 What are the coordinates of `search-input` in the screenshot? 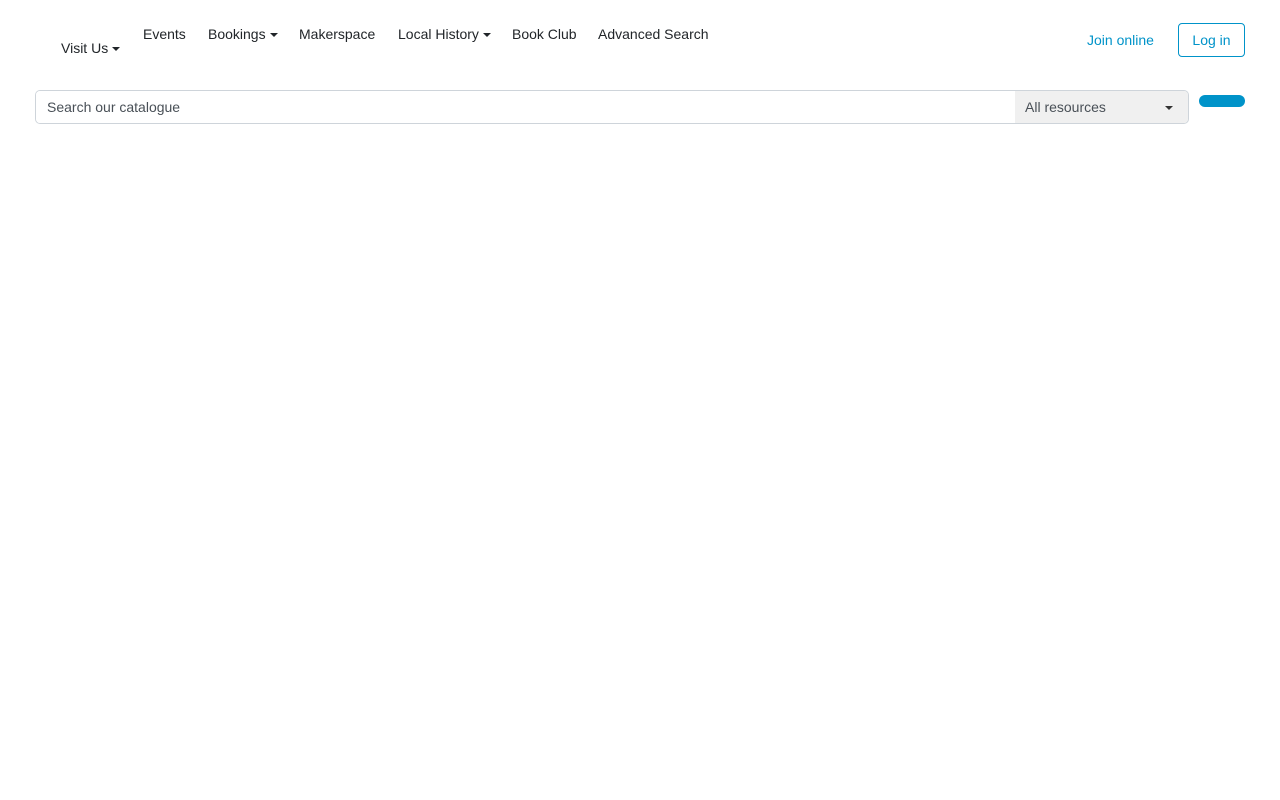 It's located at (525, 107).